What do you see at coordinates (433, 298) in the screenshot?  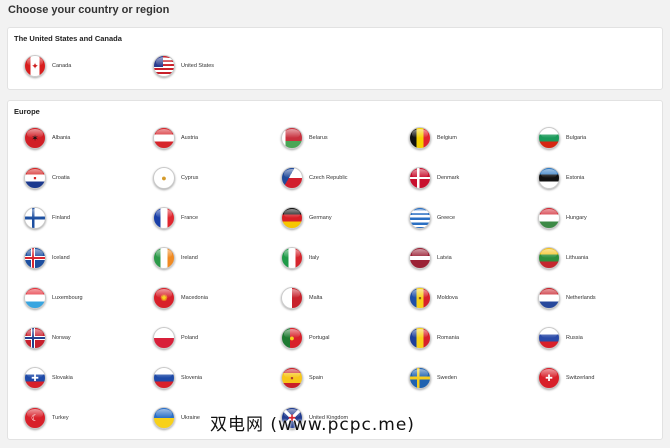 I see `country-option: ▪ Moldova` at bounding box center [433, 298].